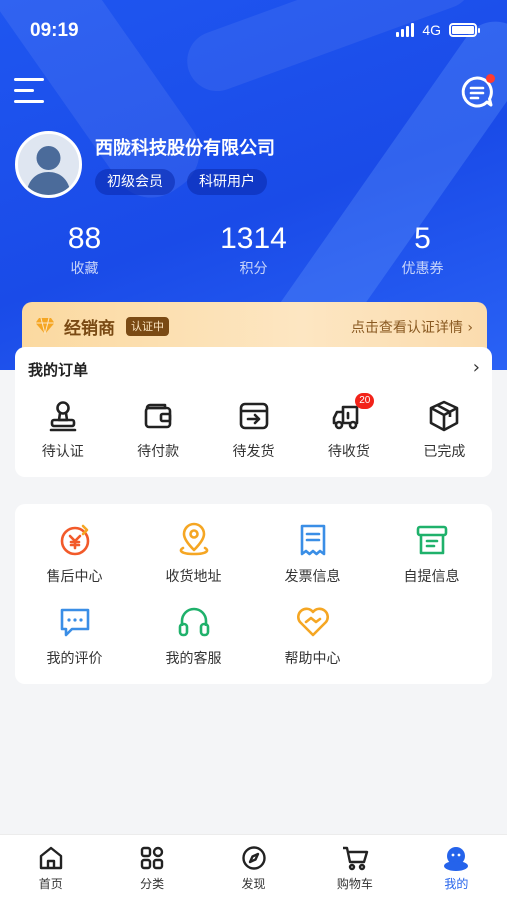 Image resolution: width=507 pixels, height=900 pixels. Describe the element at coordinates (253, 32) in the screenshot. I see `status-bar: 09:19 4G` at that location.